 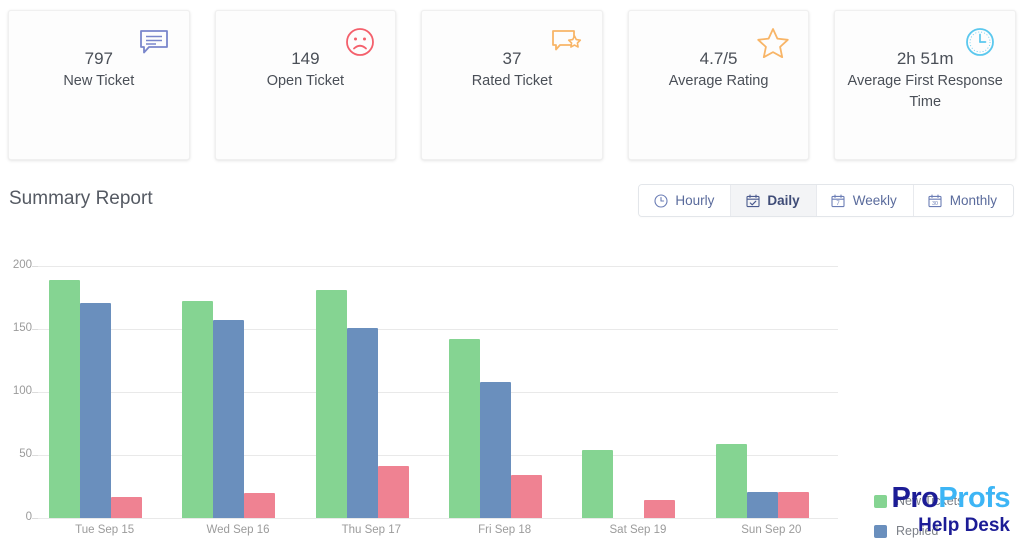 I want to click on chart-x-label: Sat Sep 19, so click(x=638, y=530).